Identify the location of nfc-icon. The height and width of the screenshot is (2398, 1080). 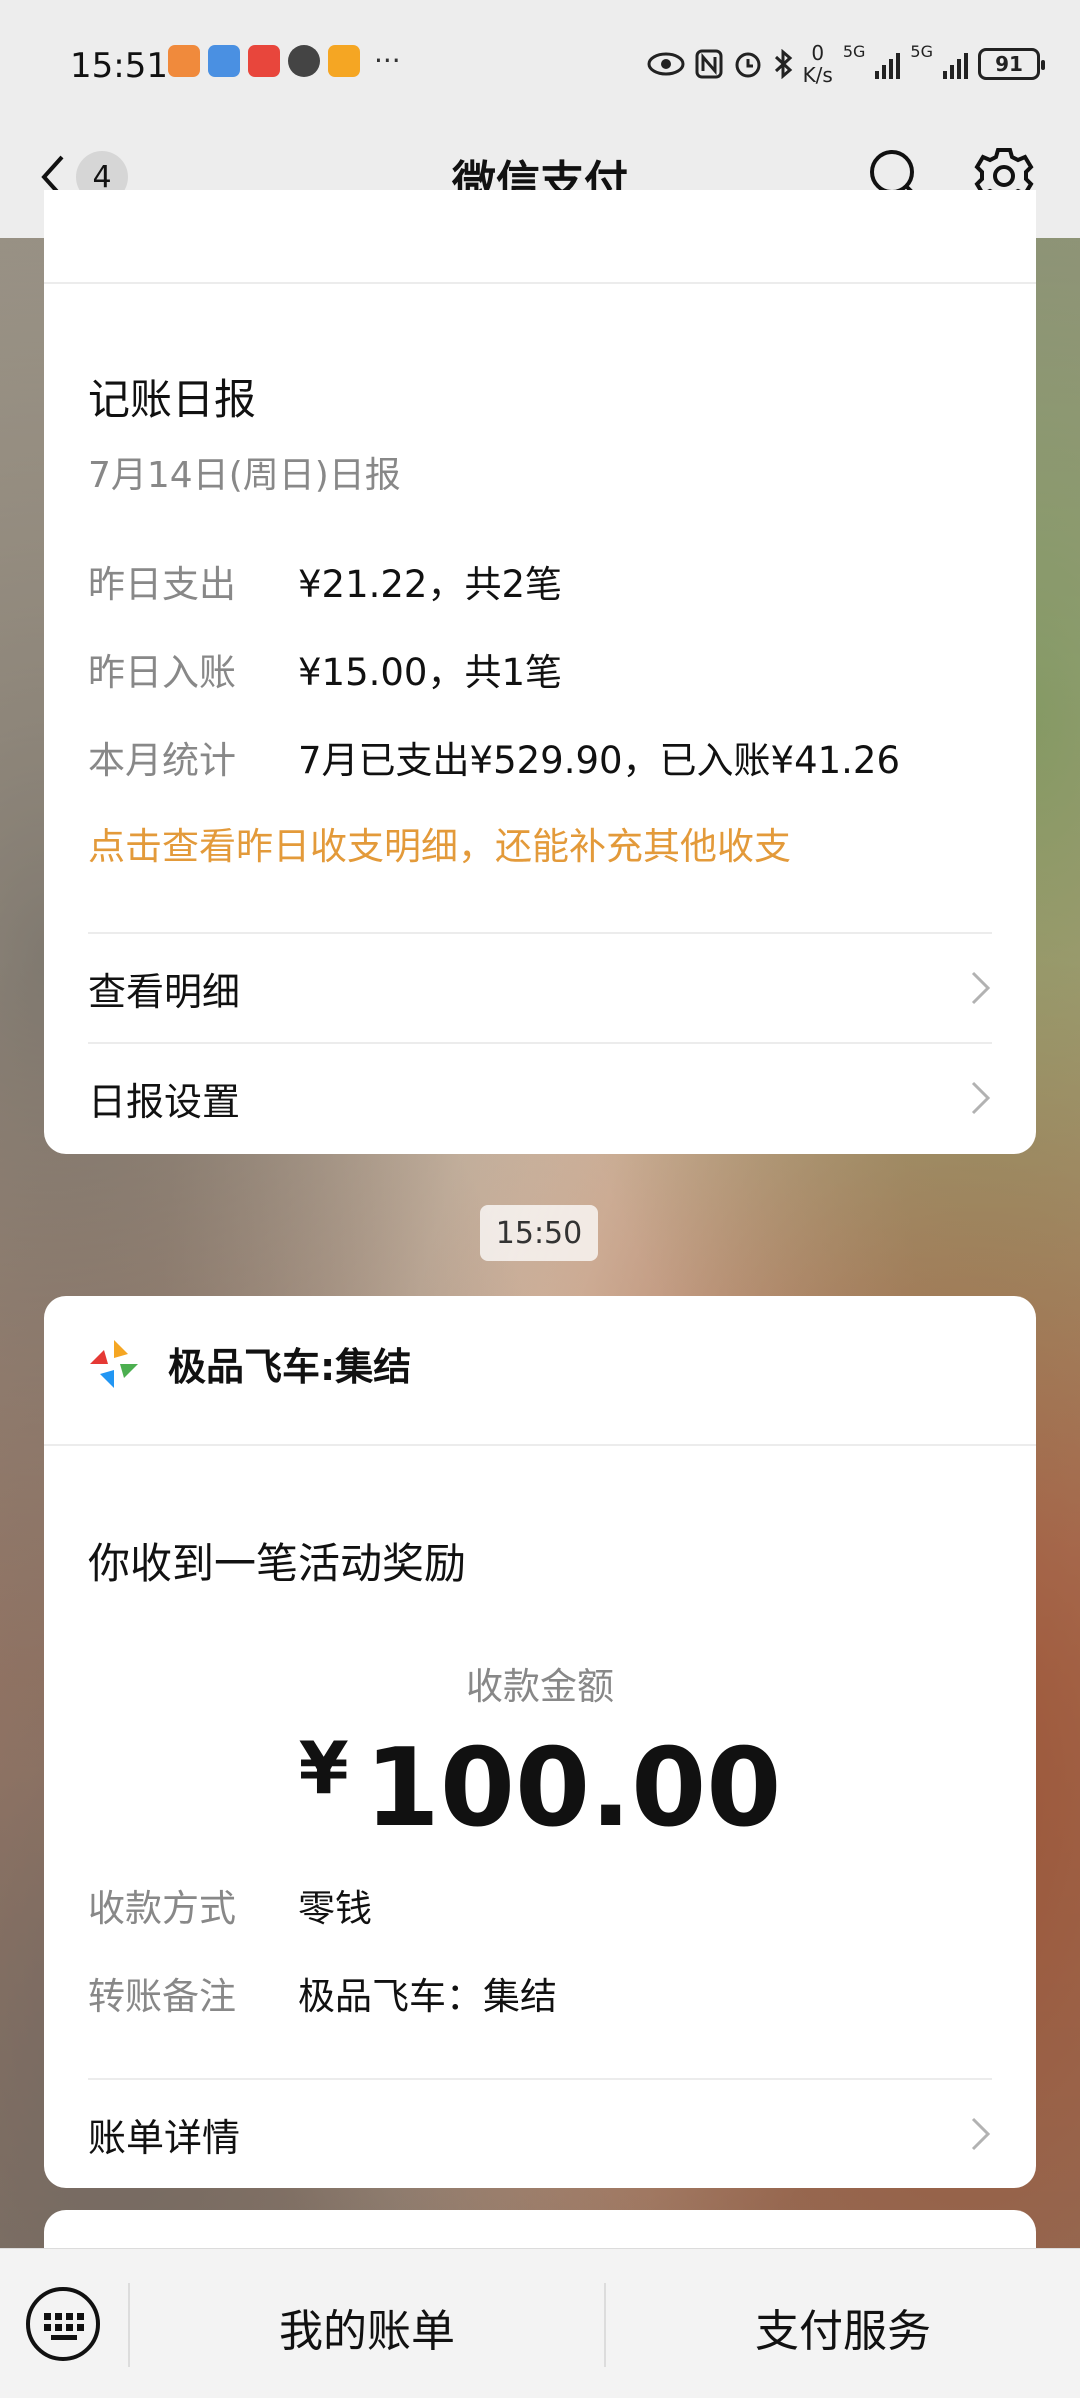
(709, 64).